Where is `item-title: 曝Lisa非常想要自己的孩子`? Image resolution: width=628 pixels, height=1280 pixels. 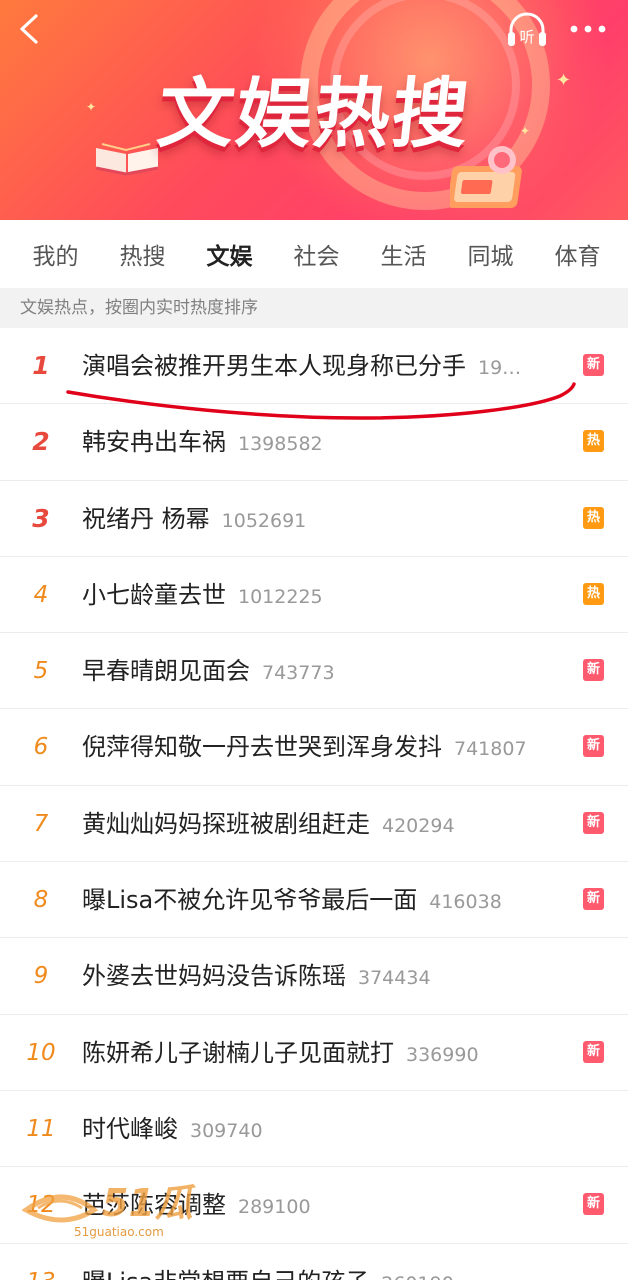
item-title: 曝Lisa非常想要自己的孩子 is located at coordinates (225, 1274).